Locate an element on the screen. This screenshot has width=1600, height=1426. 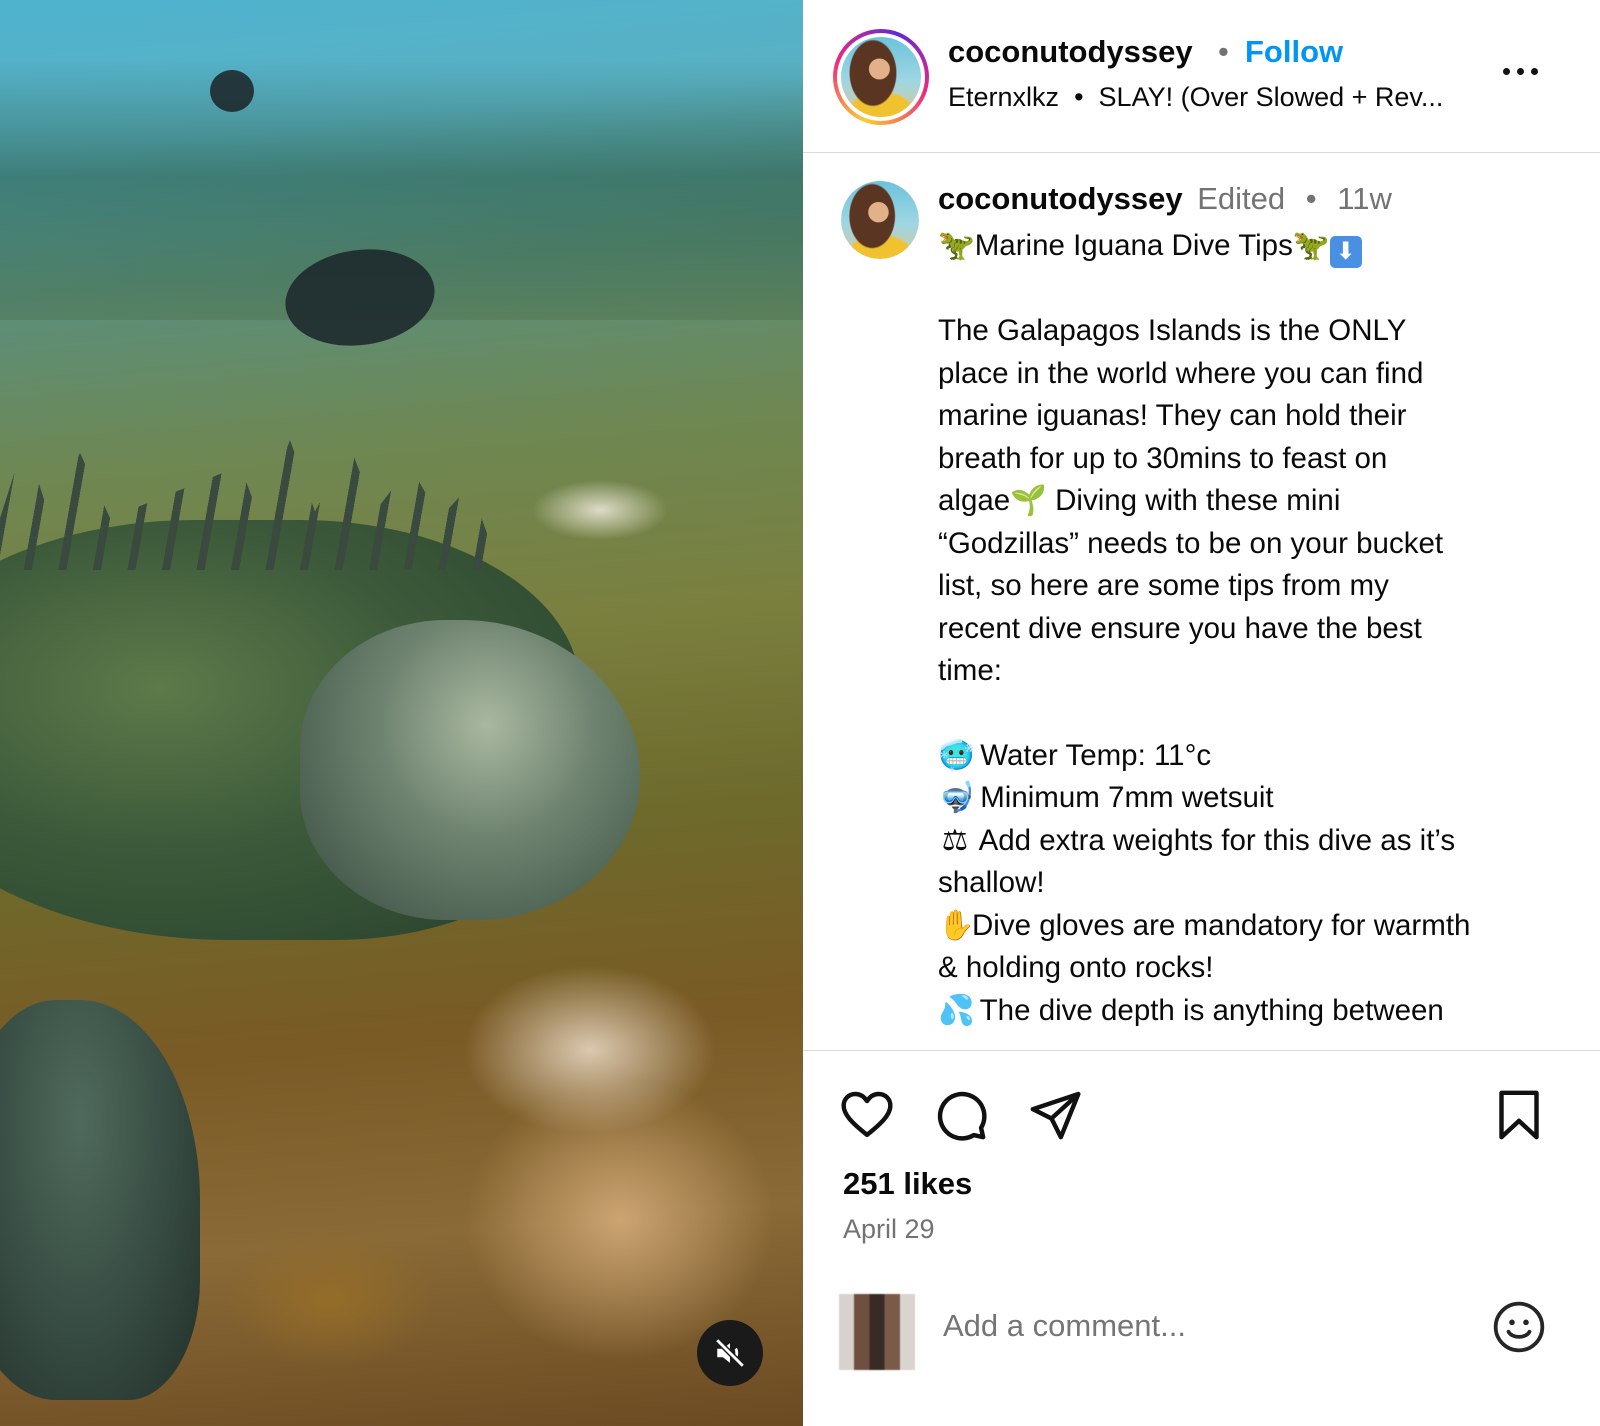
follow-button: Follow is located at coordinates (1294, 52).